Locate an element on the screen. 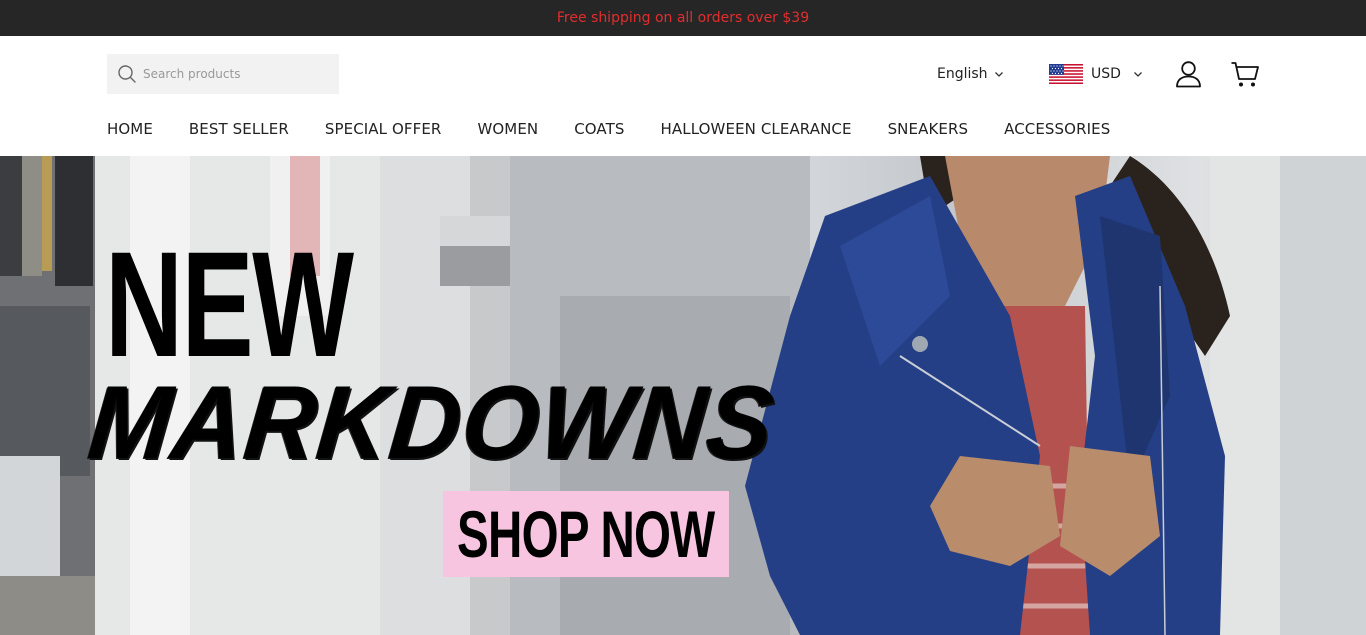  nav-item-home: HOME is located at coordinates (130, 129).